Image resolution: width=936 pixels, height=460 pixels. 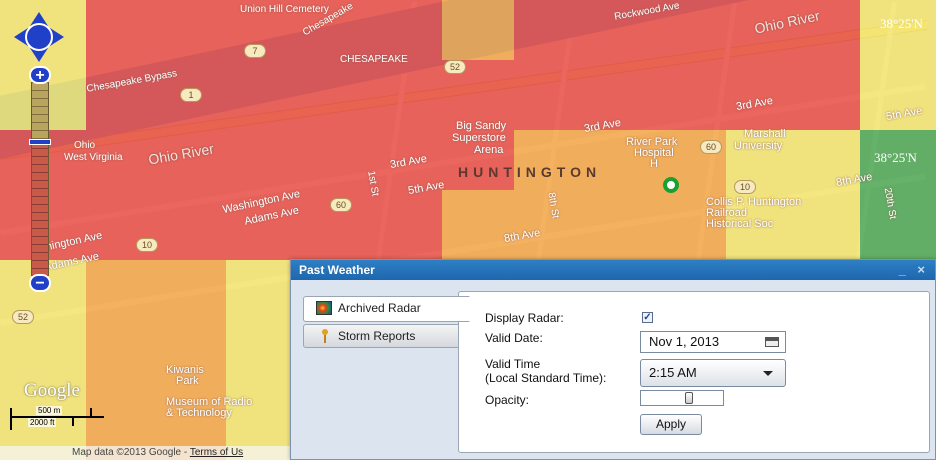 What do you see at coordinates (613, 270) in the screenshot?
I see `dialog-titlebar: Past Weather _ ×` at bounding box center [613, 270].